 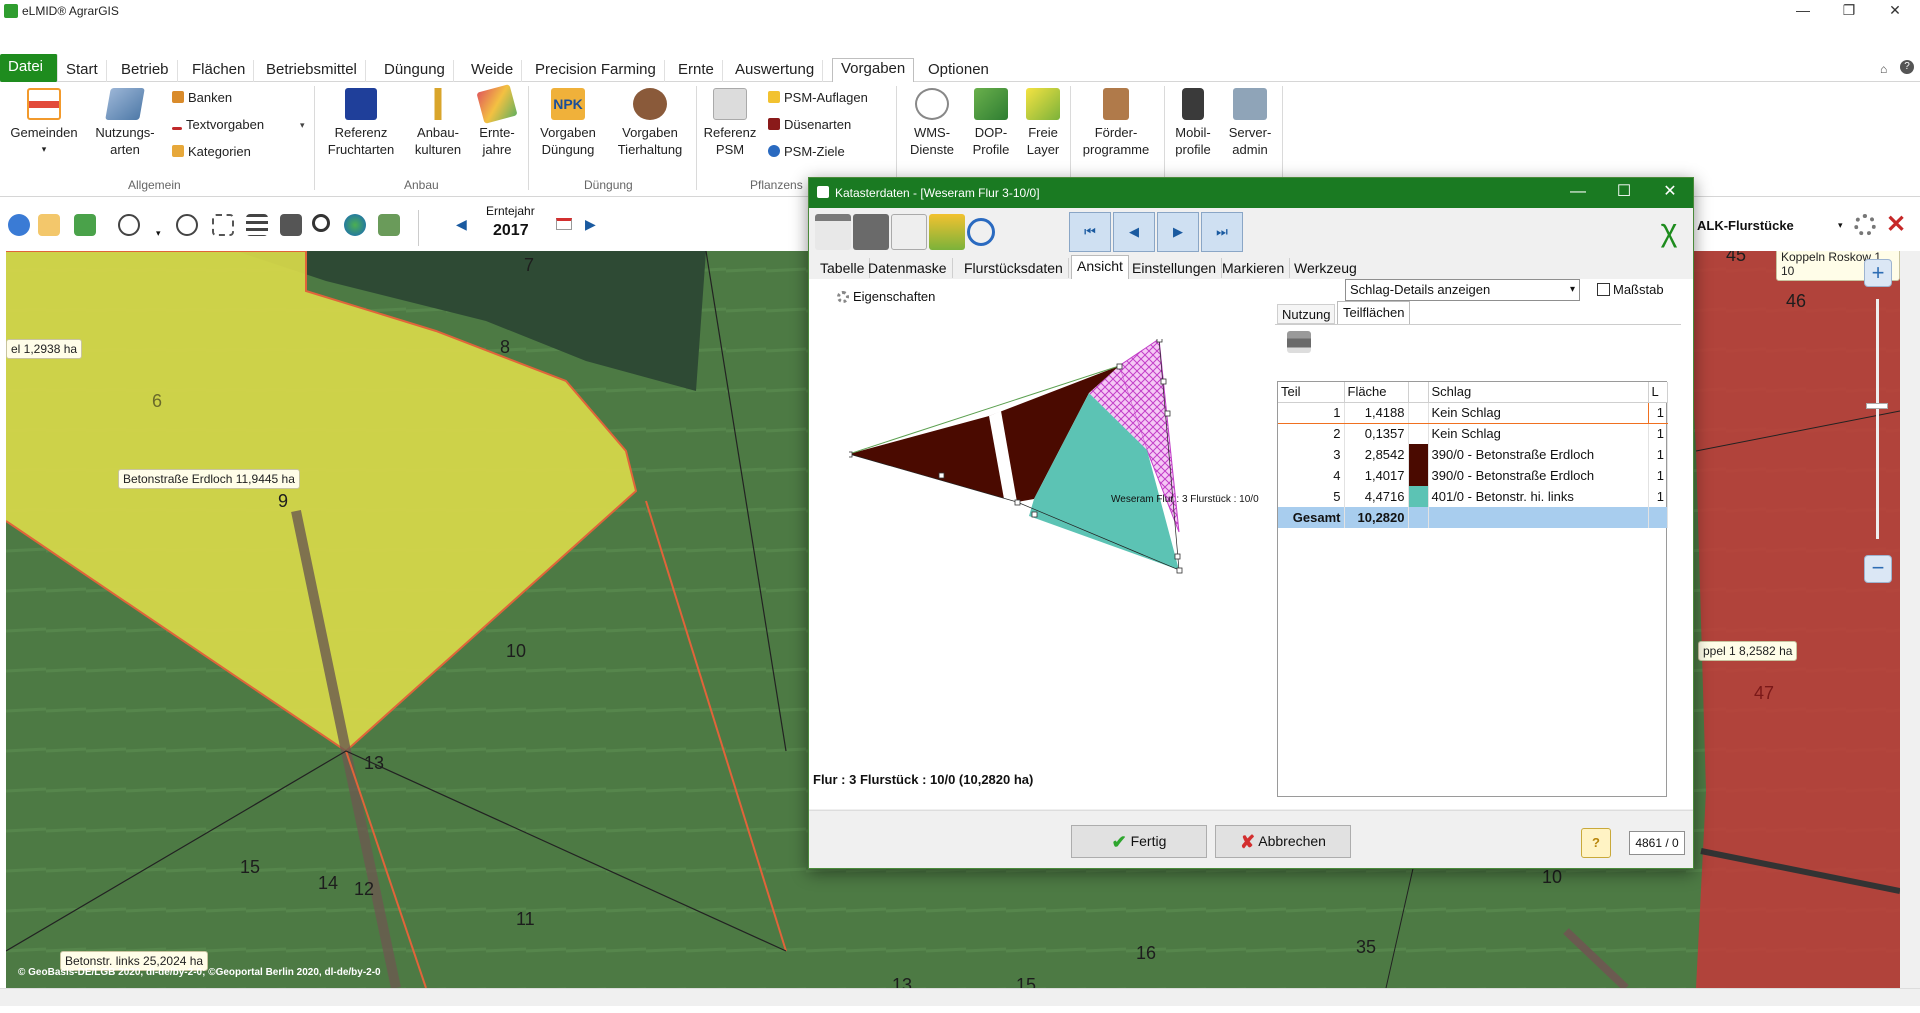 I want to click on massstab-checkbox, so click(x=1603, y=289).